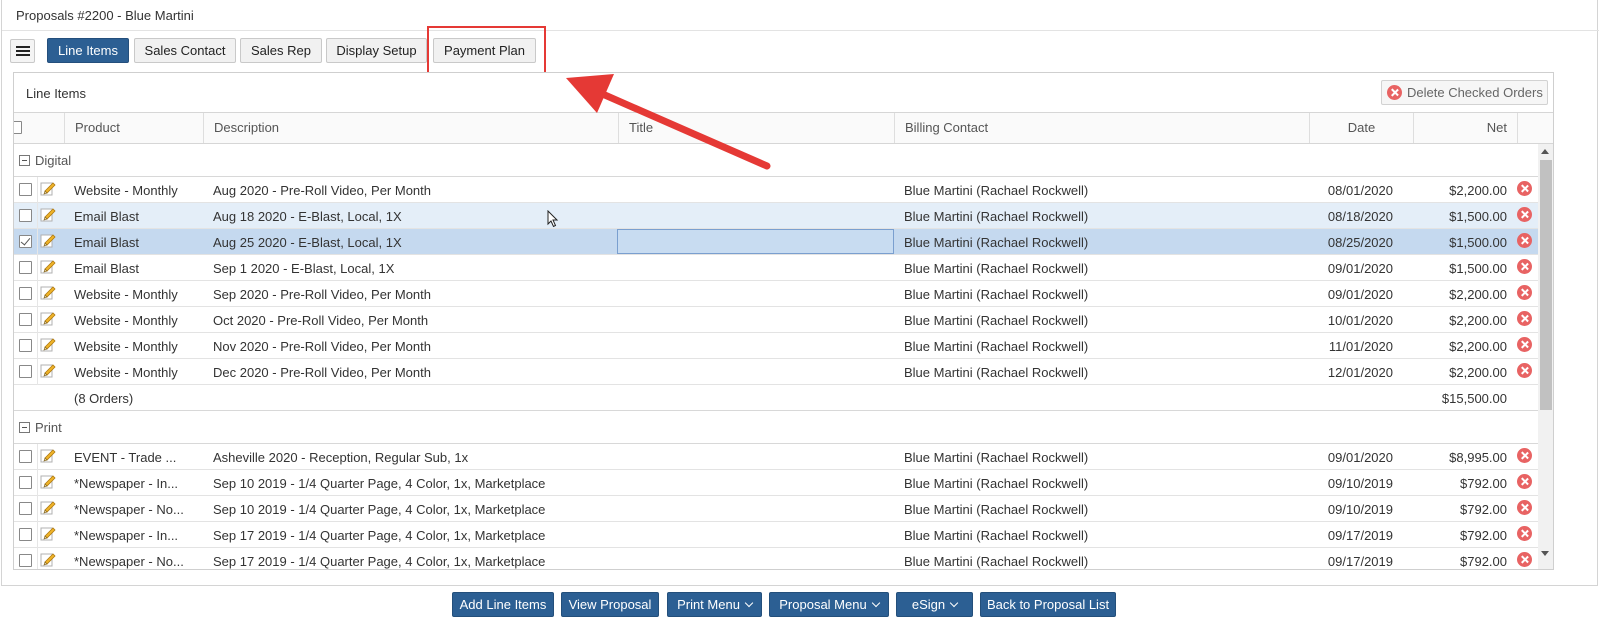 This screenshot has height=639, width=1600. Describe the element at coordinates (1545, 151) in the screenshot. I see `scroll-up-icon` at that location.